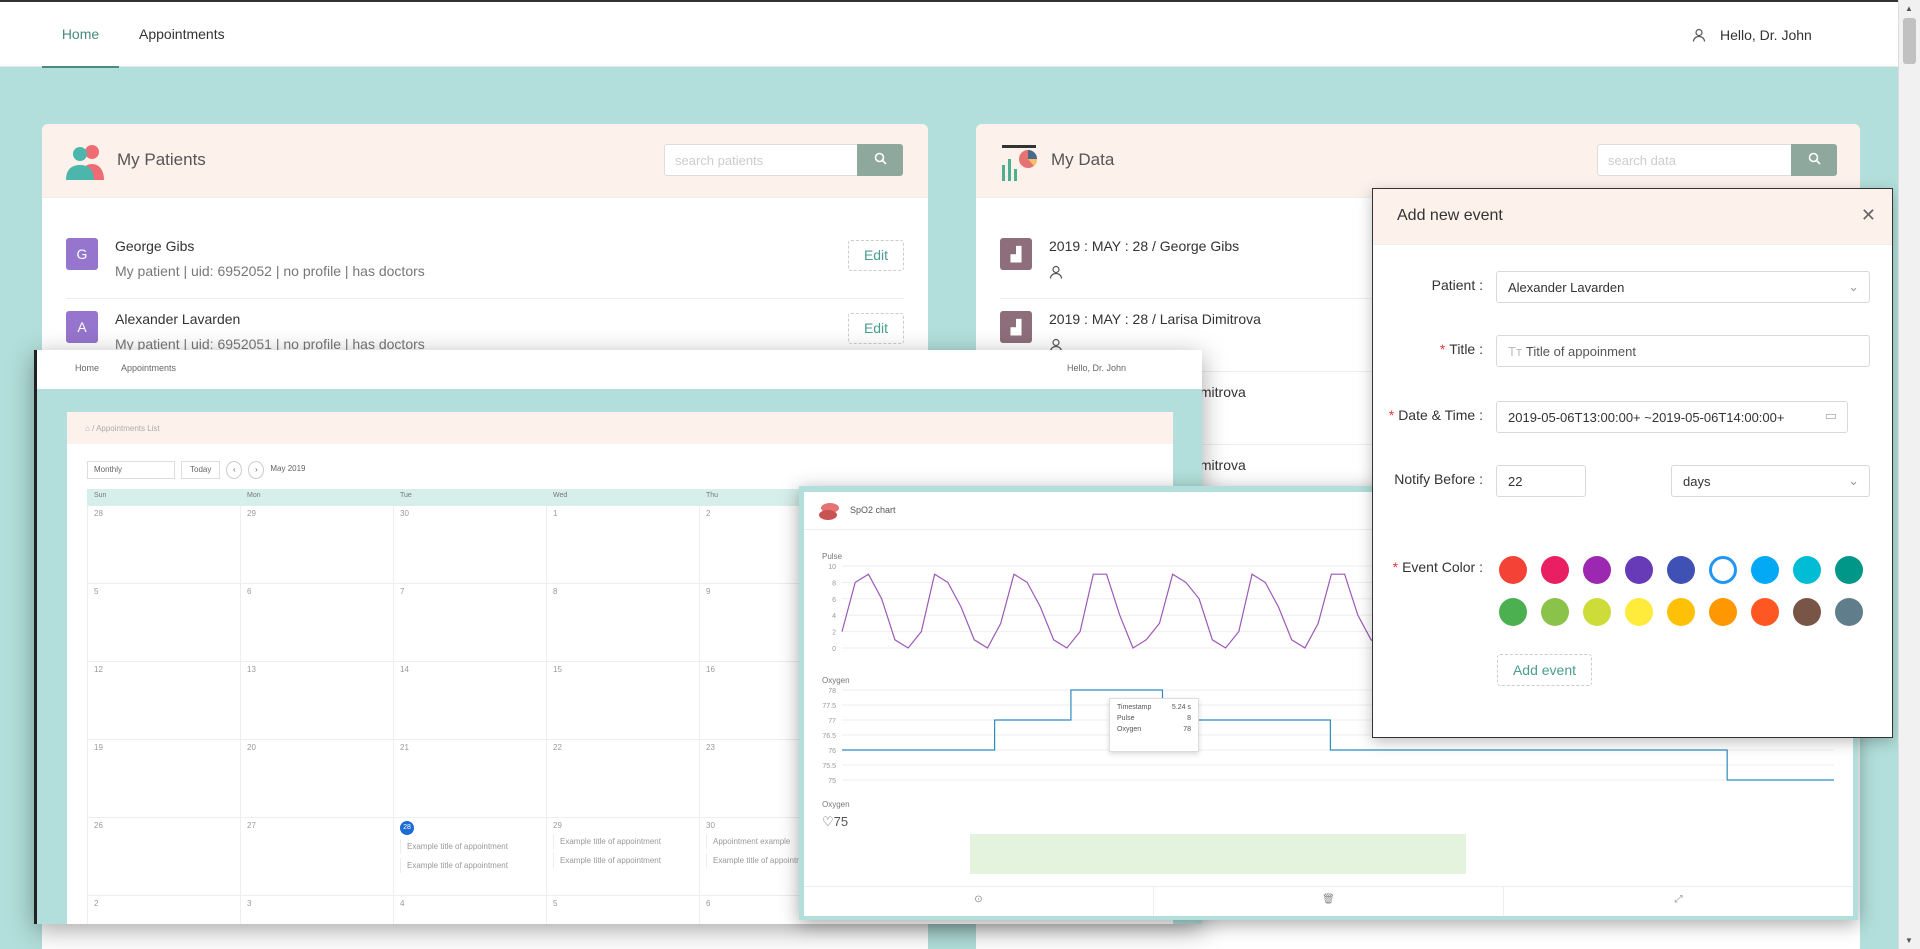 The image size is (1920, 949). Describe the element at coordinates (1868, 215) in the screenshot. I see `close-icon: ✕` at that location.